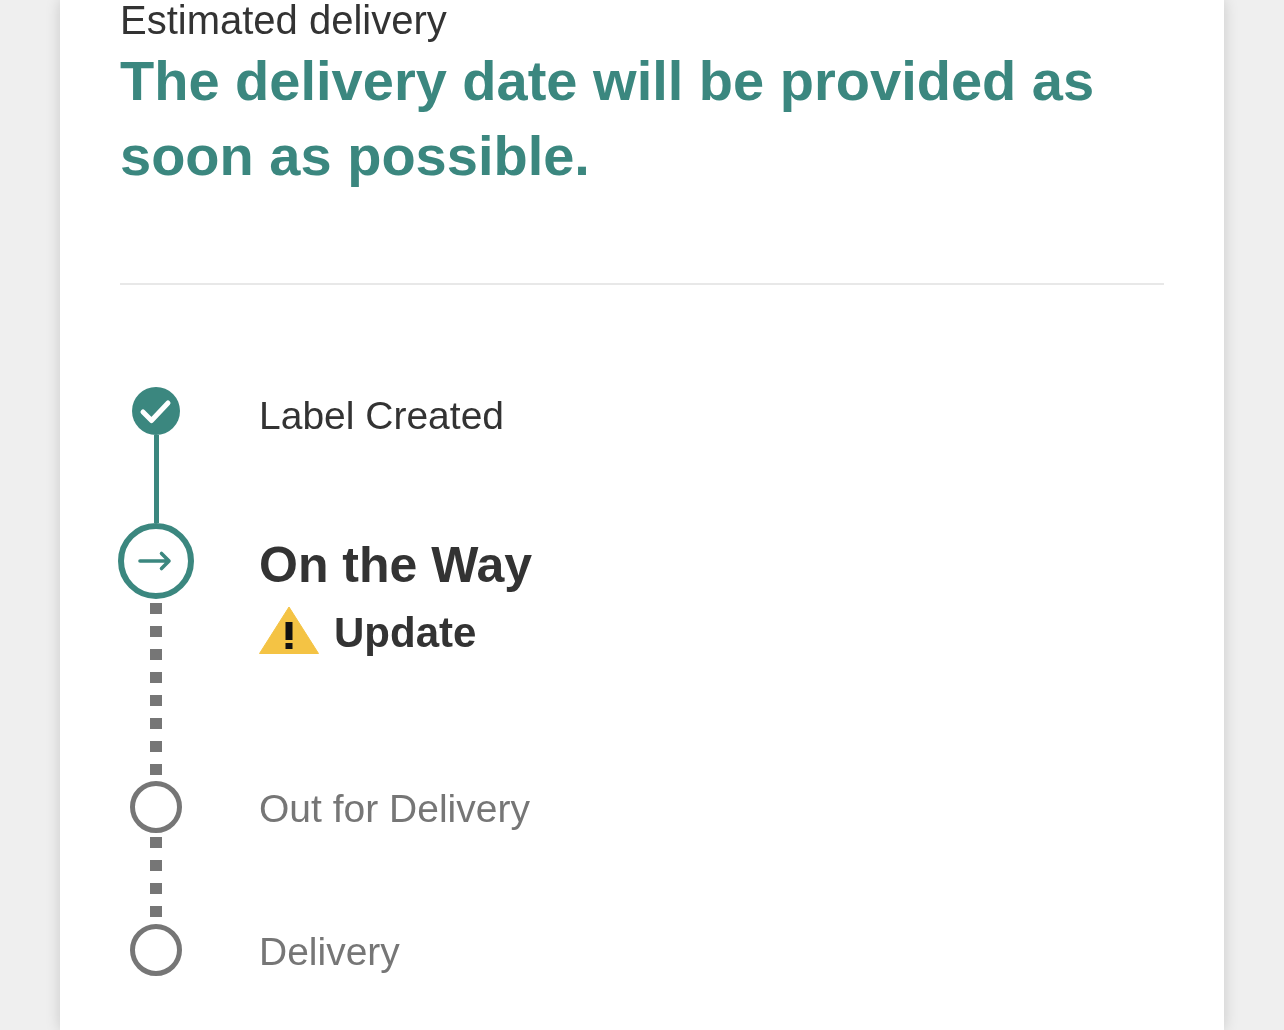 The width and height of the screenshot is (1284, 1030). What do you see at coordinates (381, 416) in the screenshot?
I see `step-label: Label Created` at bounding box center [381, 416].